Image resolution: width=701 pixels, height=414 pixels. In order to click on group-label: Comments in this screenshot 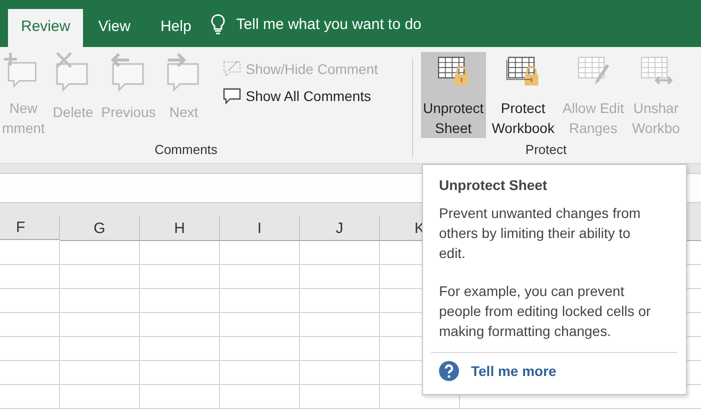, I will do `click(186, 150)`.